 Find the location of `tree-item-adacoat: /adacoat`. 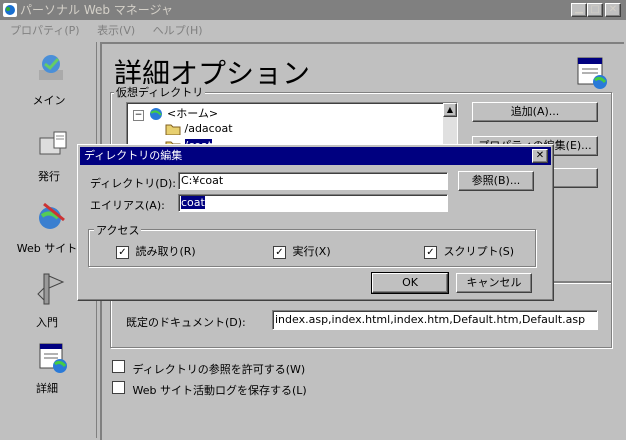

tree-item-adacoat: /adacoat is located at coordinates (199, 129).